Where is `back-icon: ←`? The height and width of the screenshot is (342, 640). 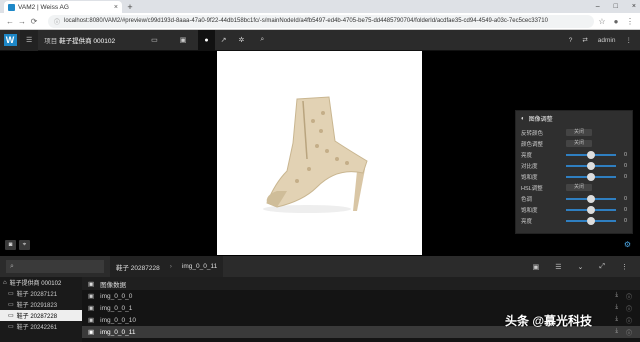
back-icon: ← is located at coordinates (10, 21).